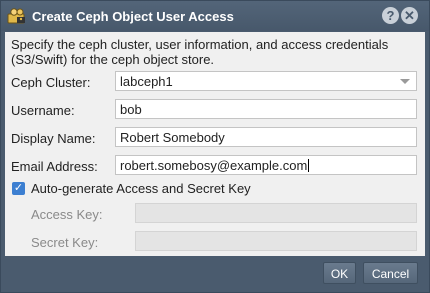 This screenshot has width=430, height=293. What do you see at coordinates (339, 273) in the screenshot?
I see `ok-button: OK` at bounding box center [339, 273].